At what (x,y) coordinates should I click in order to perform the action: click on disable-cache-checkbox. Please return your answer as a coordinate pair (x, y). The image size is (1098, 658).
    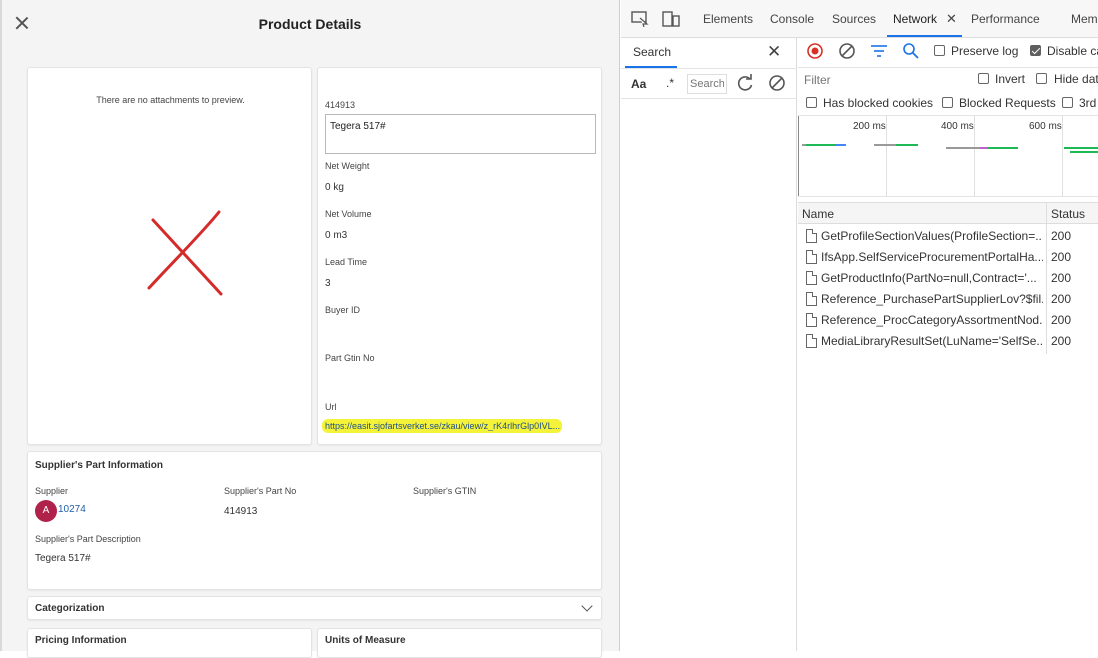
    Looking at the image, I should click on (1035, 50).